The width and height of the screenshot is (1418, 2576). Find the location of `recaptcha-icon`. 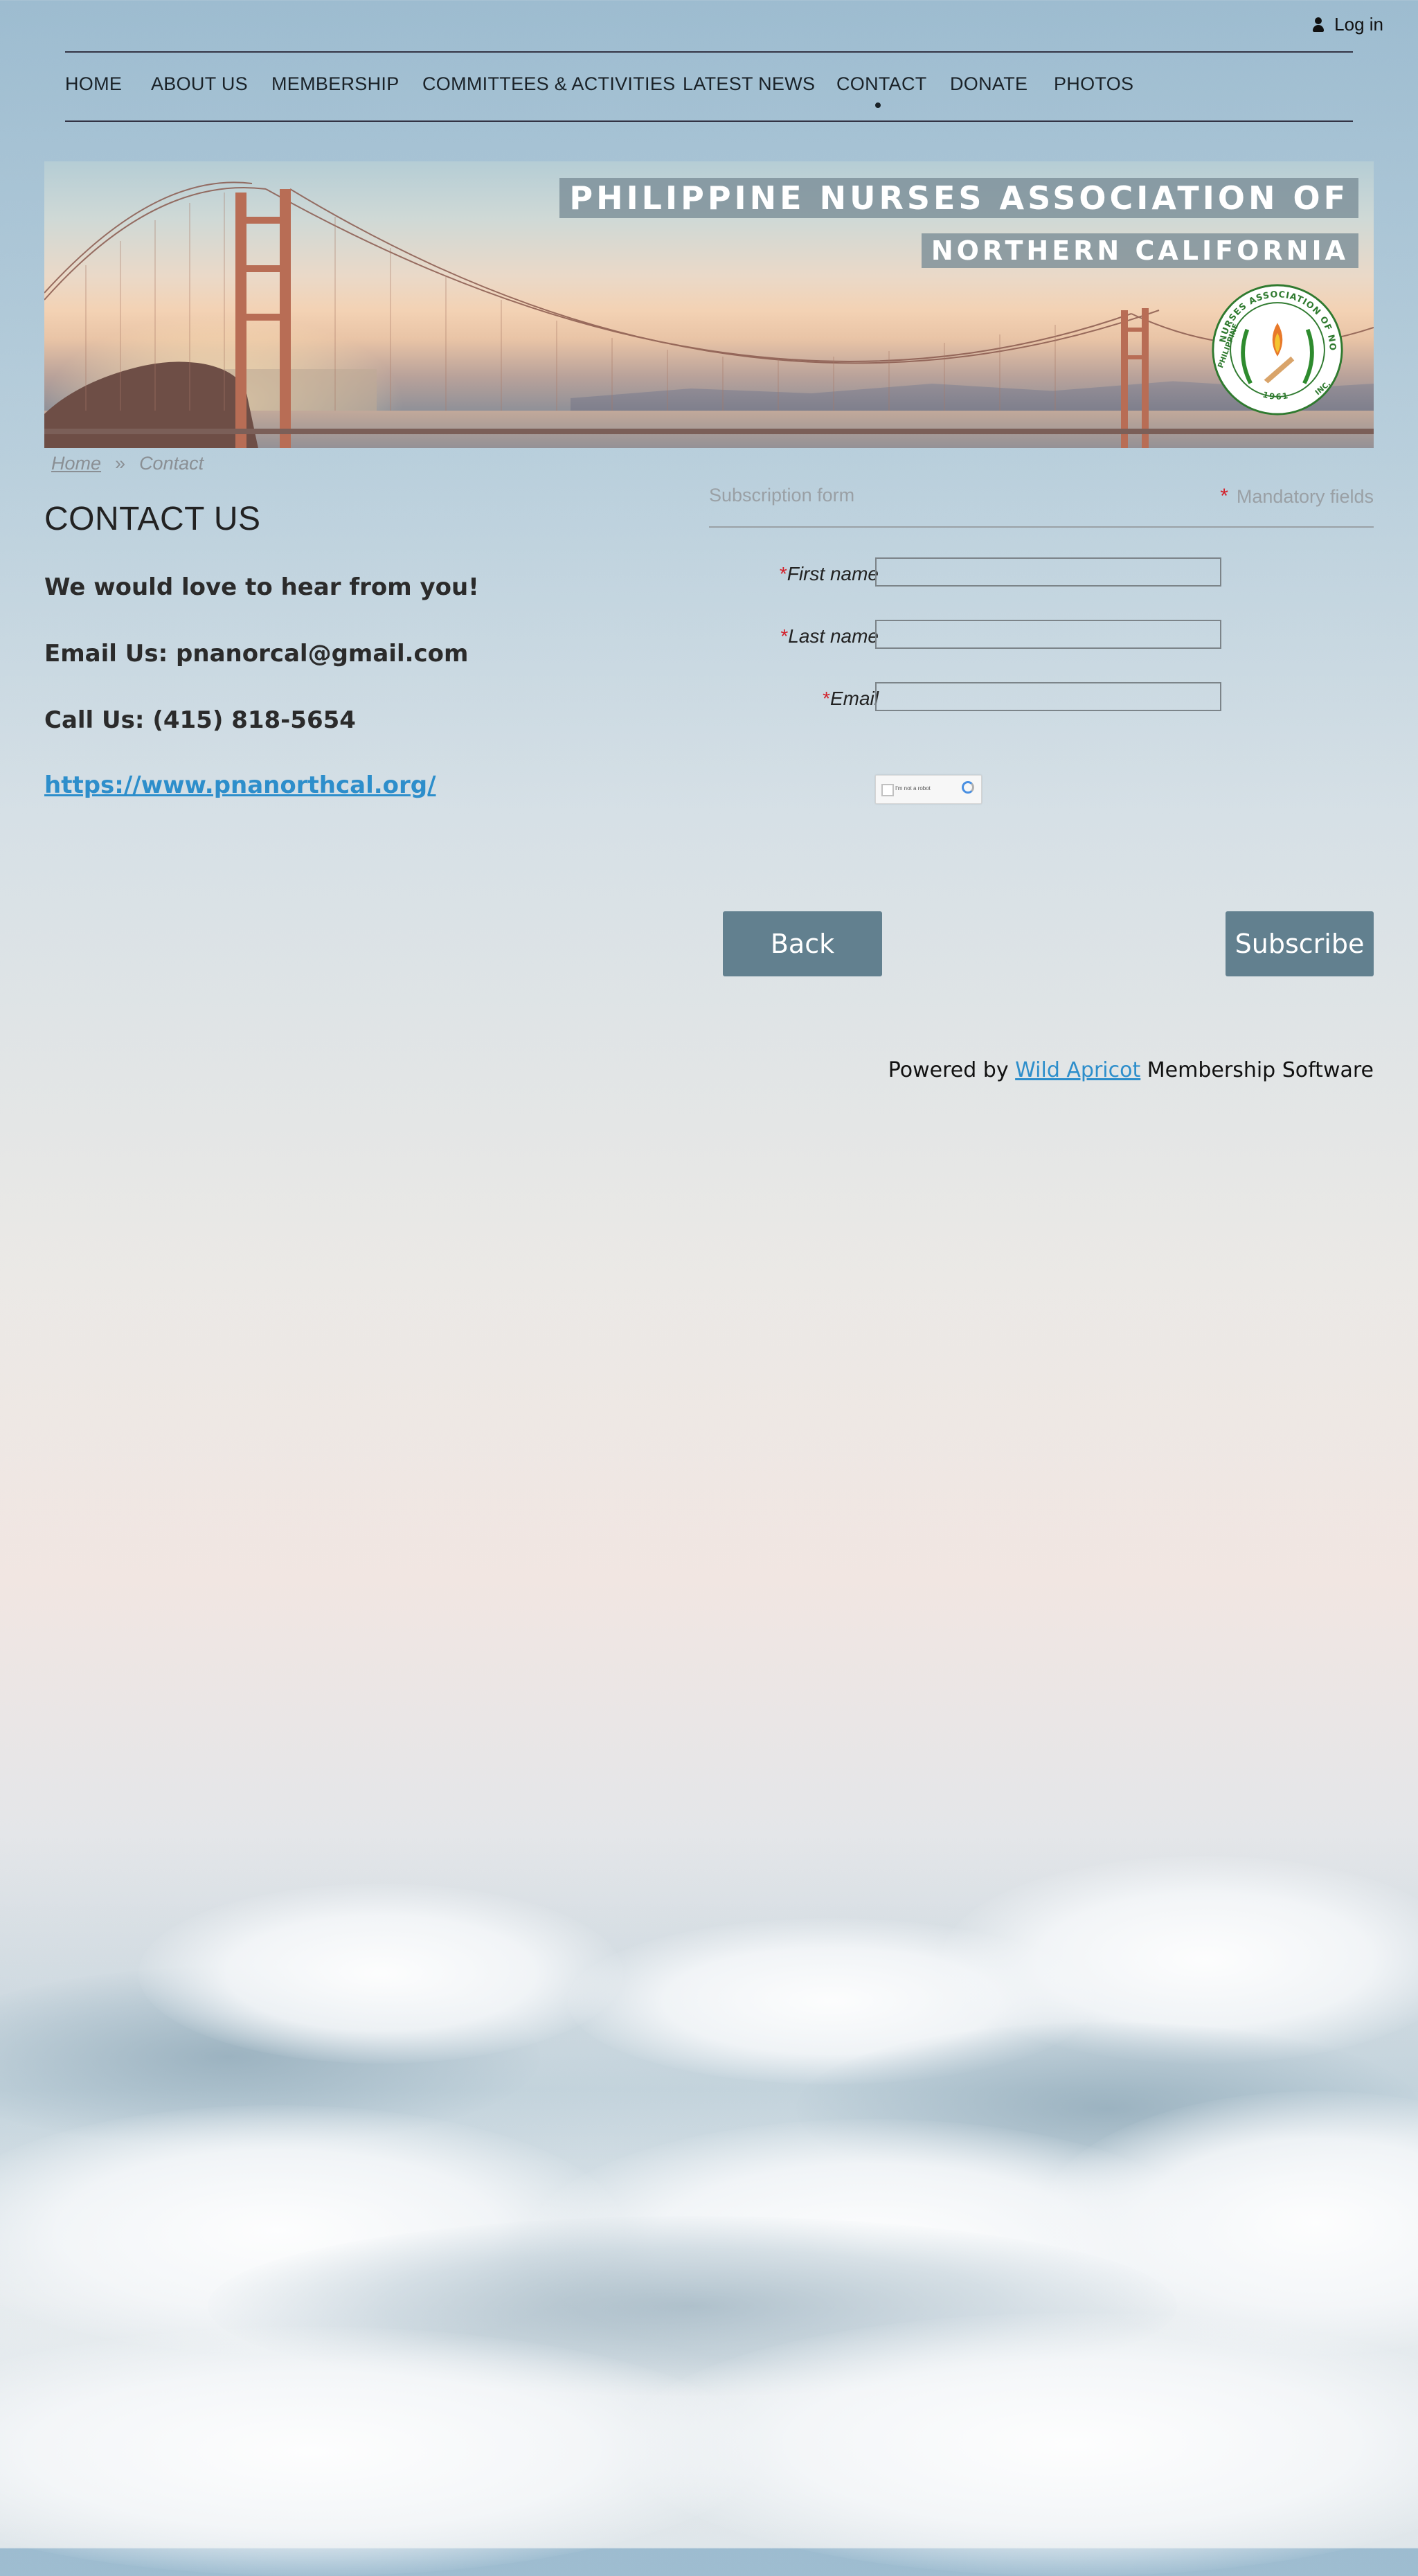

recaptcha-icon is located at coordinates (968, 787).